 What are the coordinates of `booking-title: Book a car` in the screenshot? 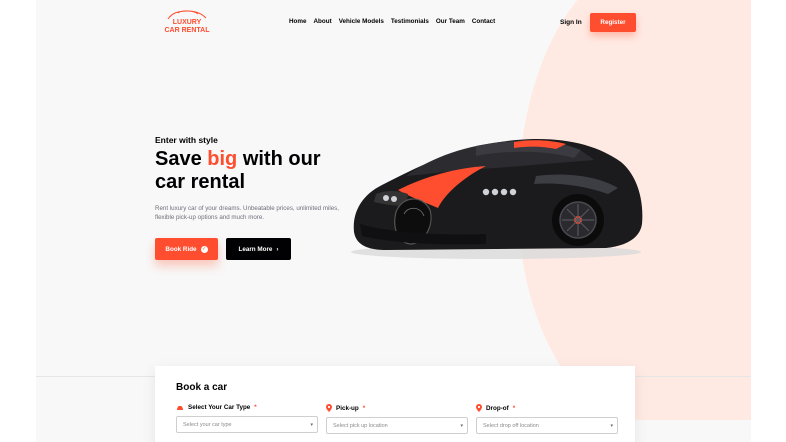 It's located at (202, 387).